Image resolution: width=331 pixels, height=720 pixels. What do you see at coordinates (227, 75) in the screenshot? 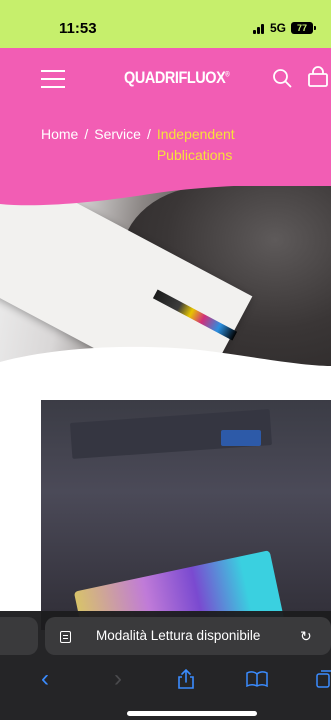
I see `brand-mark: ®` at bounding box center [227, 75].